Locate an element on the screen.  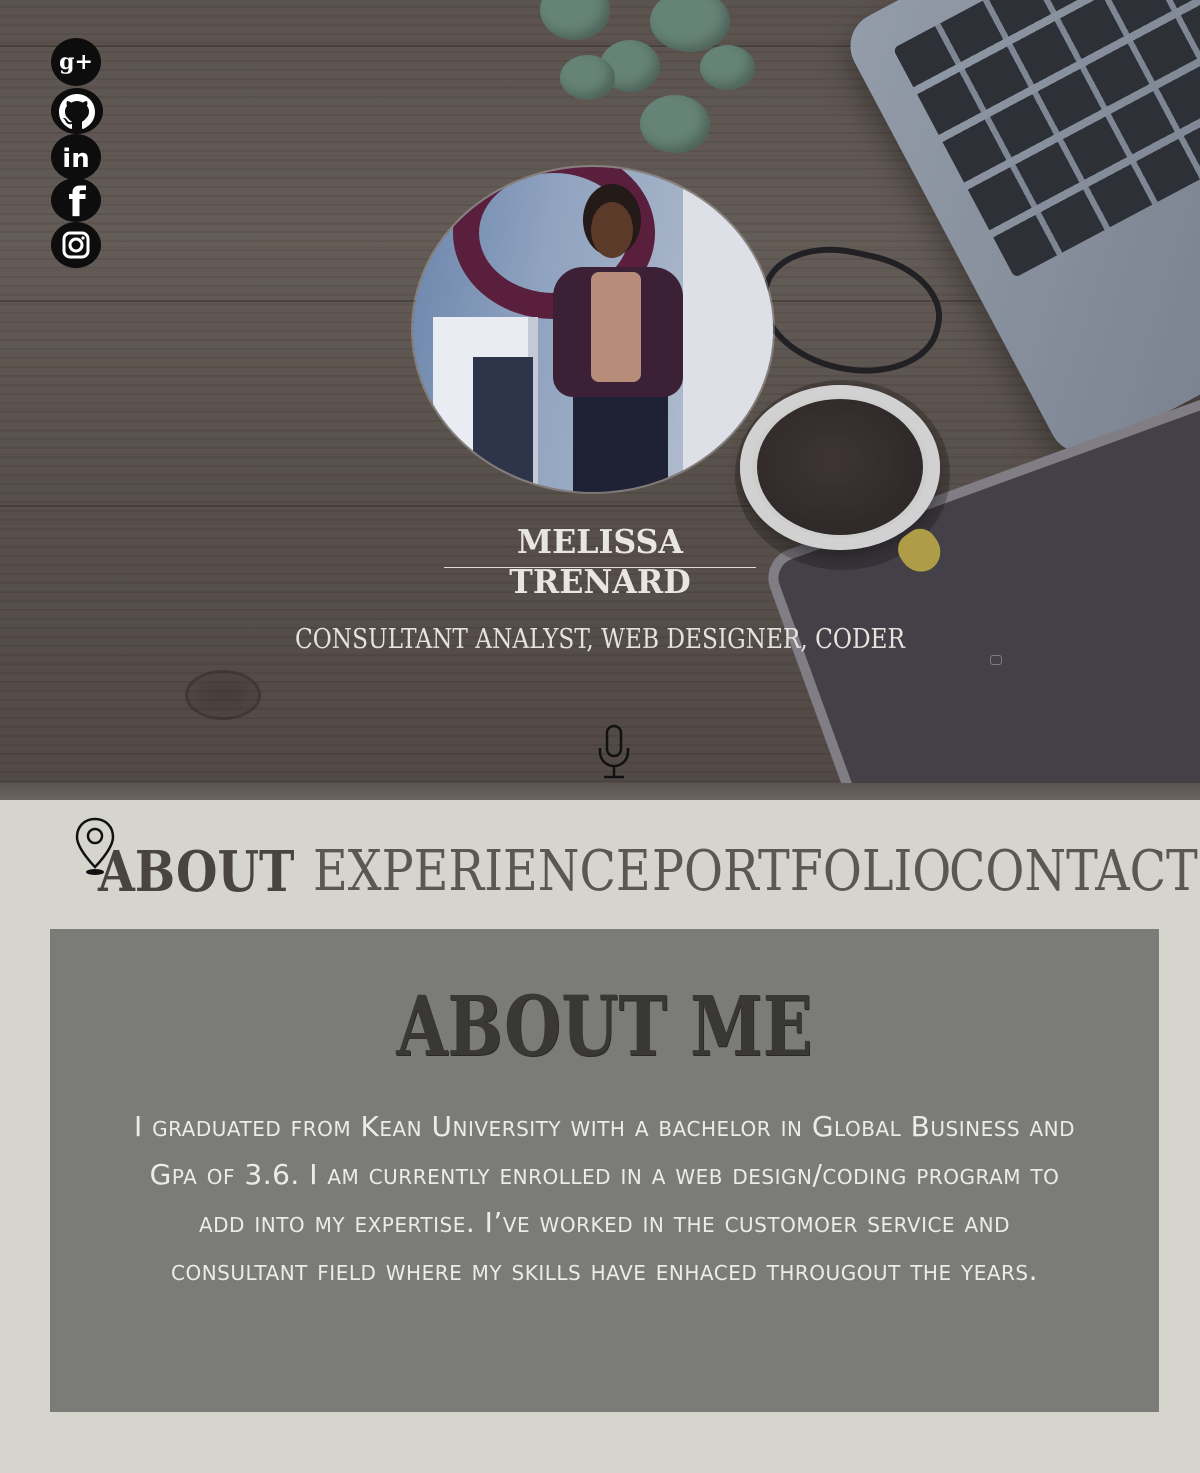
linkedin-icon: in is located at coordinates (76, 157).